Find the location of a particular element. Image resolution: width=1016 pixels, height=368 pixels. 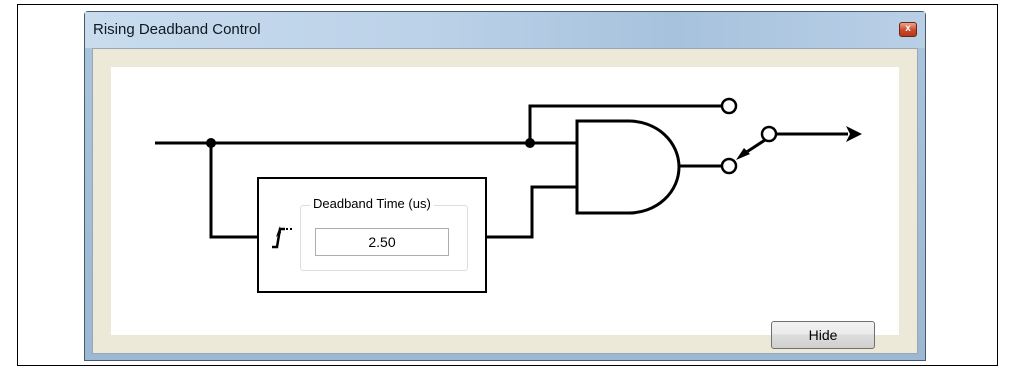

close-button: x is located at coordinates (908, 29).